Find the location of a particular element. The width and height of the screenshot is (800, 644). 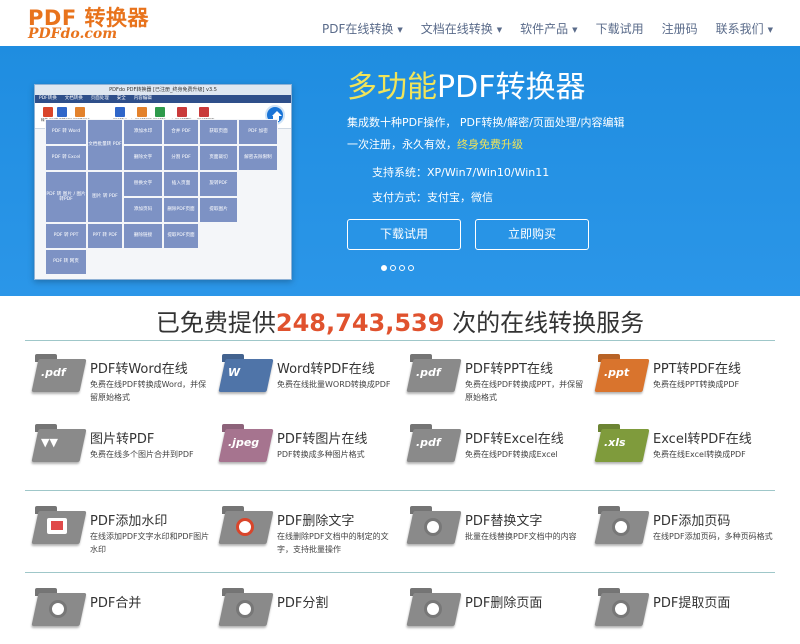

banner-system-line: 支持系统：XP/Win7/Win10/Win11 is located at coordinates (461, 172).